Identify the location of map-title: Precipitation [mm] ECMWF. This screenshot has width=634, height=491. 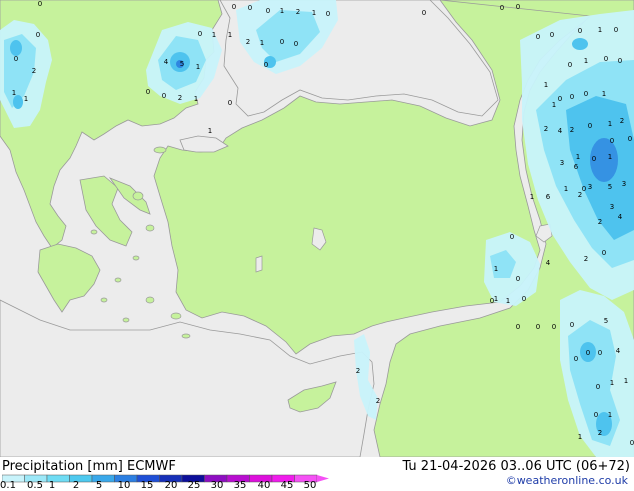
(89, 466).